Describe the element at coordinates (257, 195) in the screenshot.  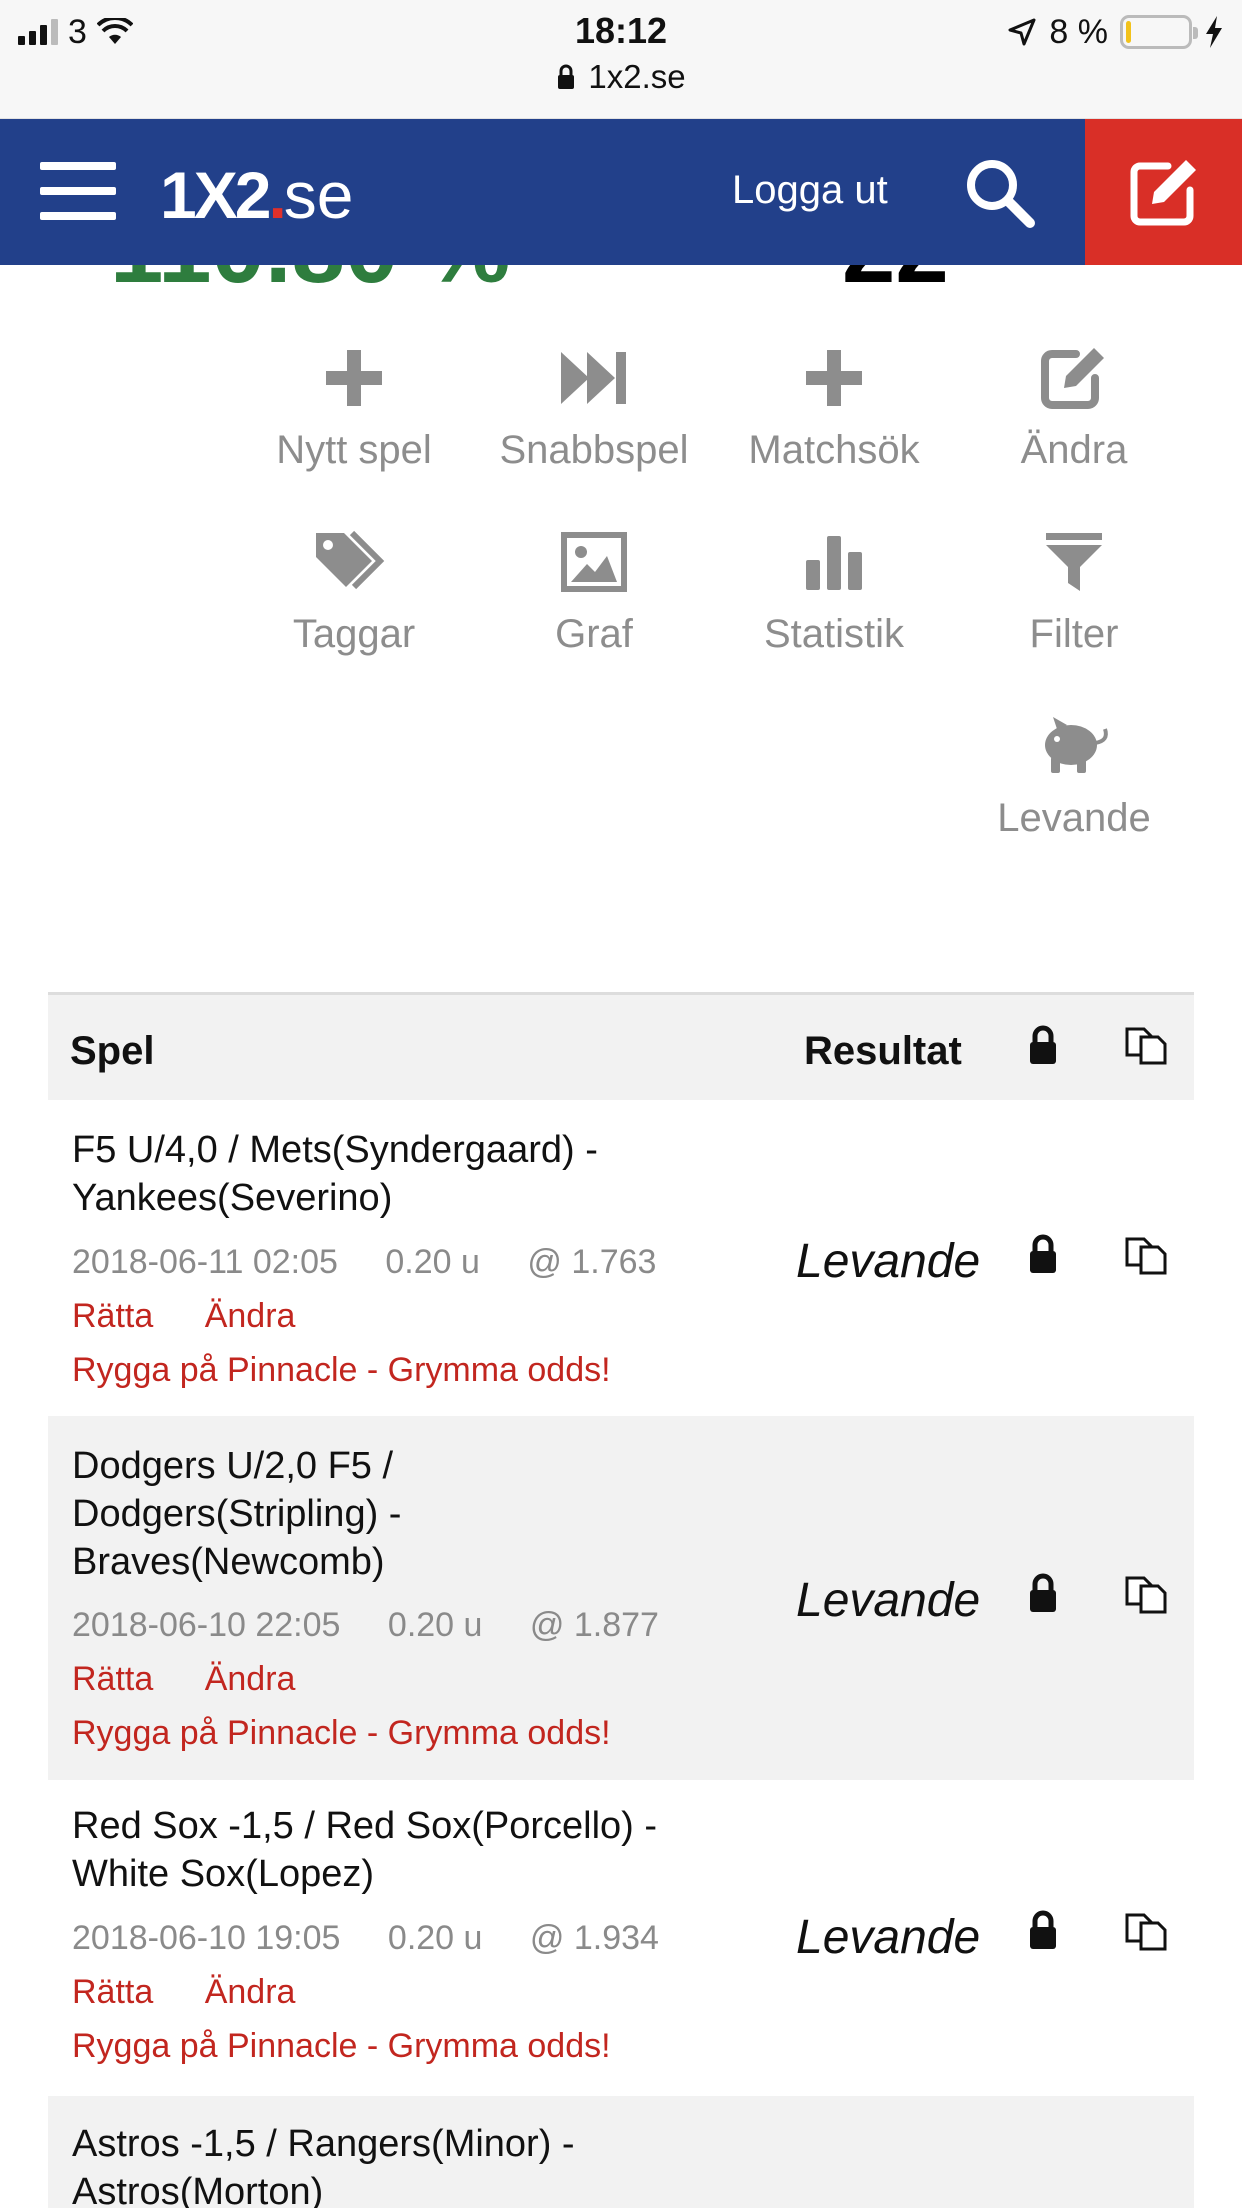
I see `site-logo: 1X2.se` at that location.